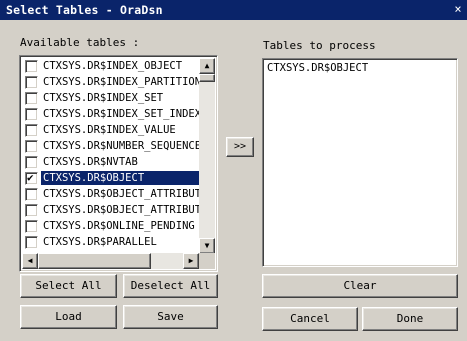 This screenshot has height=341, width=467. Describe the element at coordinates (207, 261) in the screenshot. I see `scrollbar-corner` at that location.